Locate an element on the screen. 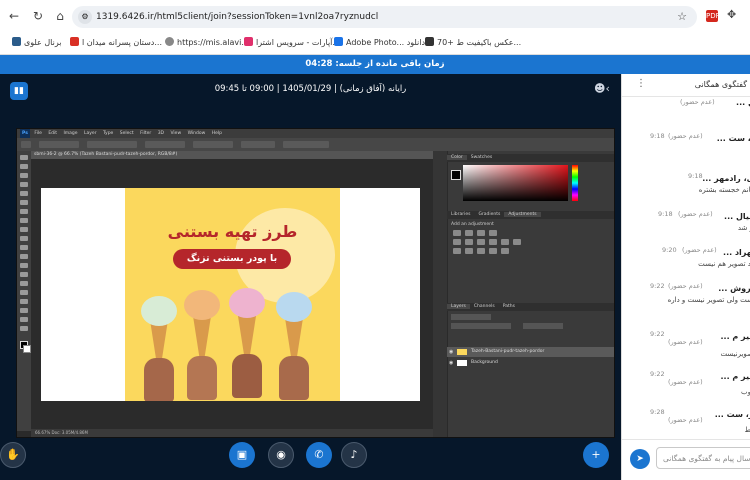 Image resolution: width=750 pixels, height=480 pixels. bookmark-favicon is located at coordinates (338, 41).